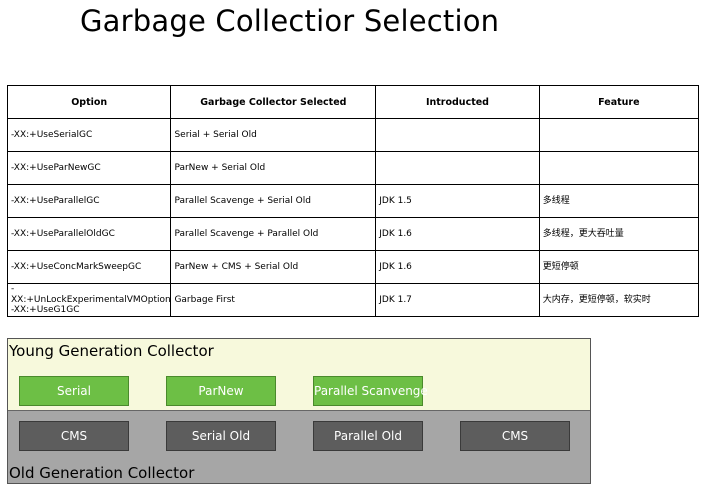  I want to click on option-text: -XX:+UseParallelGC, so click(55, 200).